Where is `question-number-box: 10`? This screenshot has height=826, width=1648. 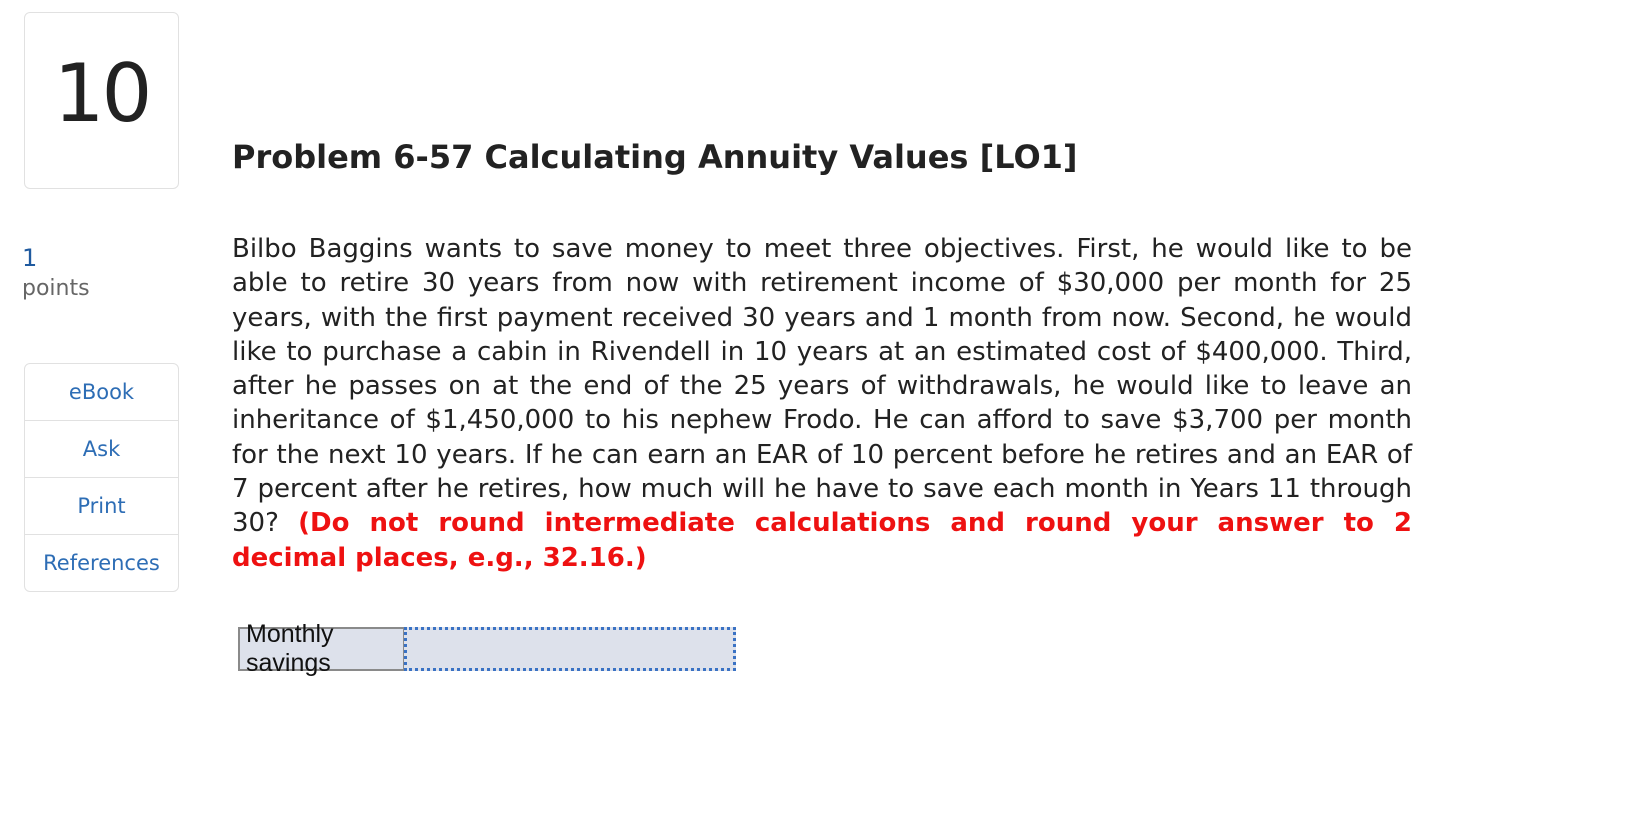 question-number-box: 10 is located at coordinates (101, 100).